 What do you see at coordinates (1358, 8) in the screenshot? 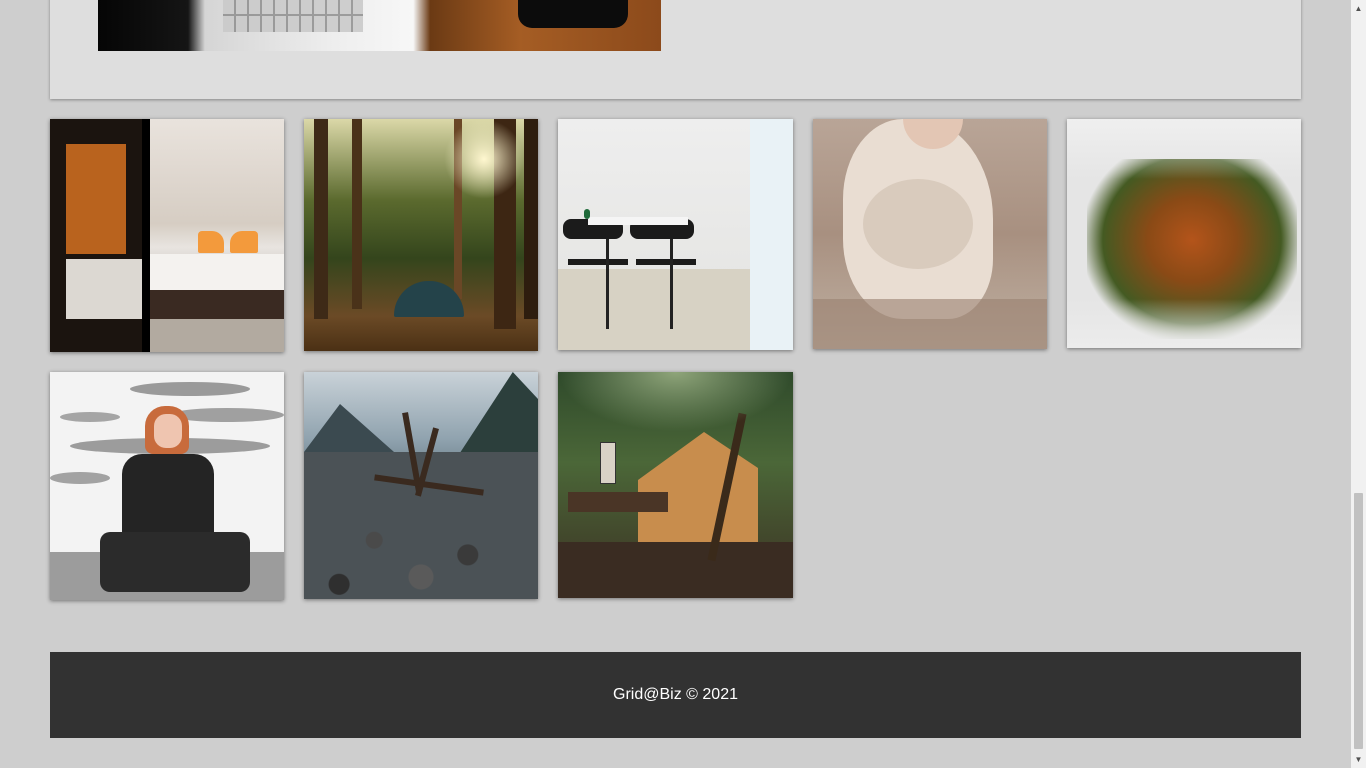
I see `scroll-up-arrow-icon: ▲` at bounding box center [1358, 8].